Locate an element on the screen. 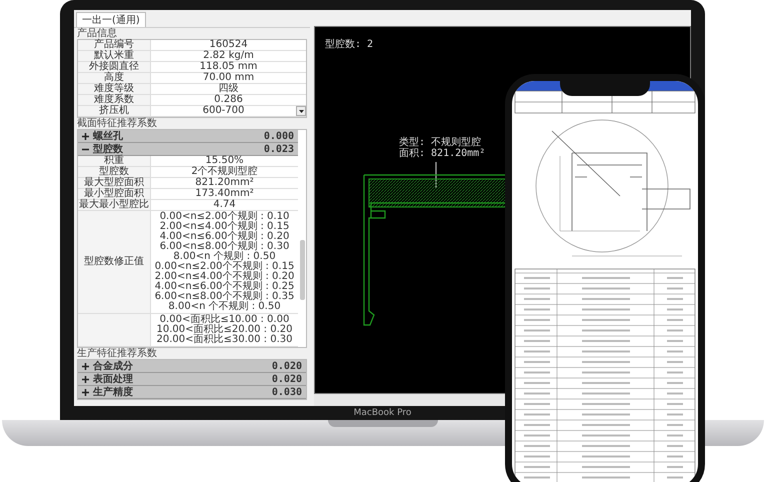 This screenshot has height=482, width=766. field-value: 0.00<面积比≤10.00 : 0.00 is located at coordinates (225, 320).